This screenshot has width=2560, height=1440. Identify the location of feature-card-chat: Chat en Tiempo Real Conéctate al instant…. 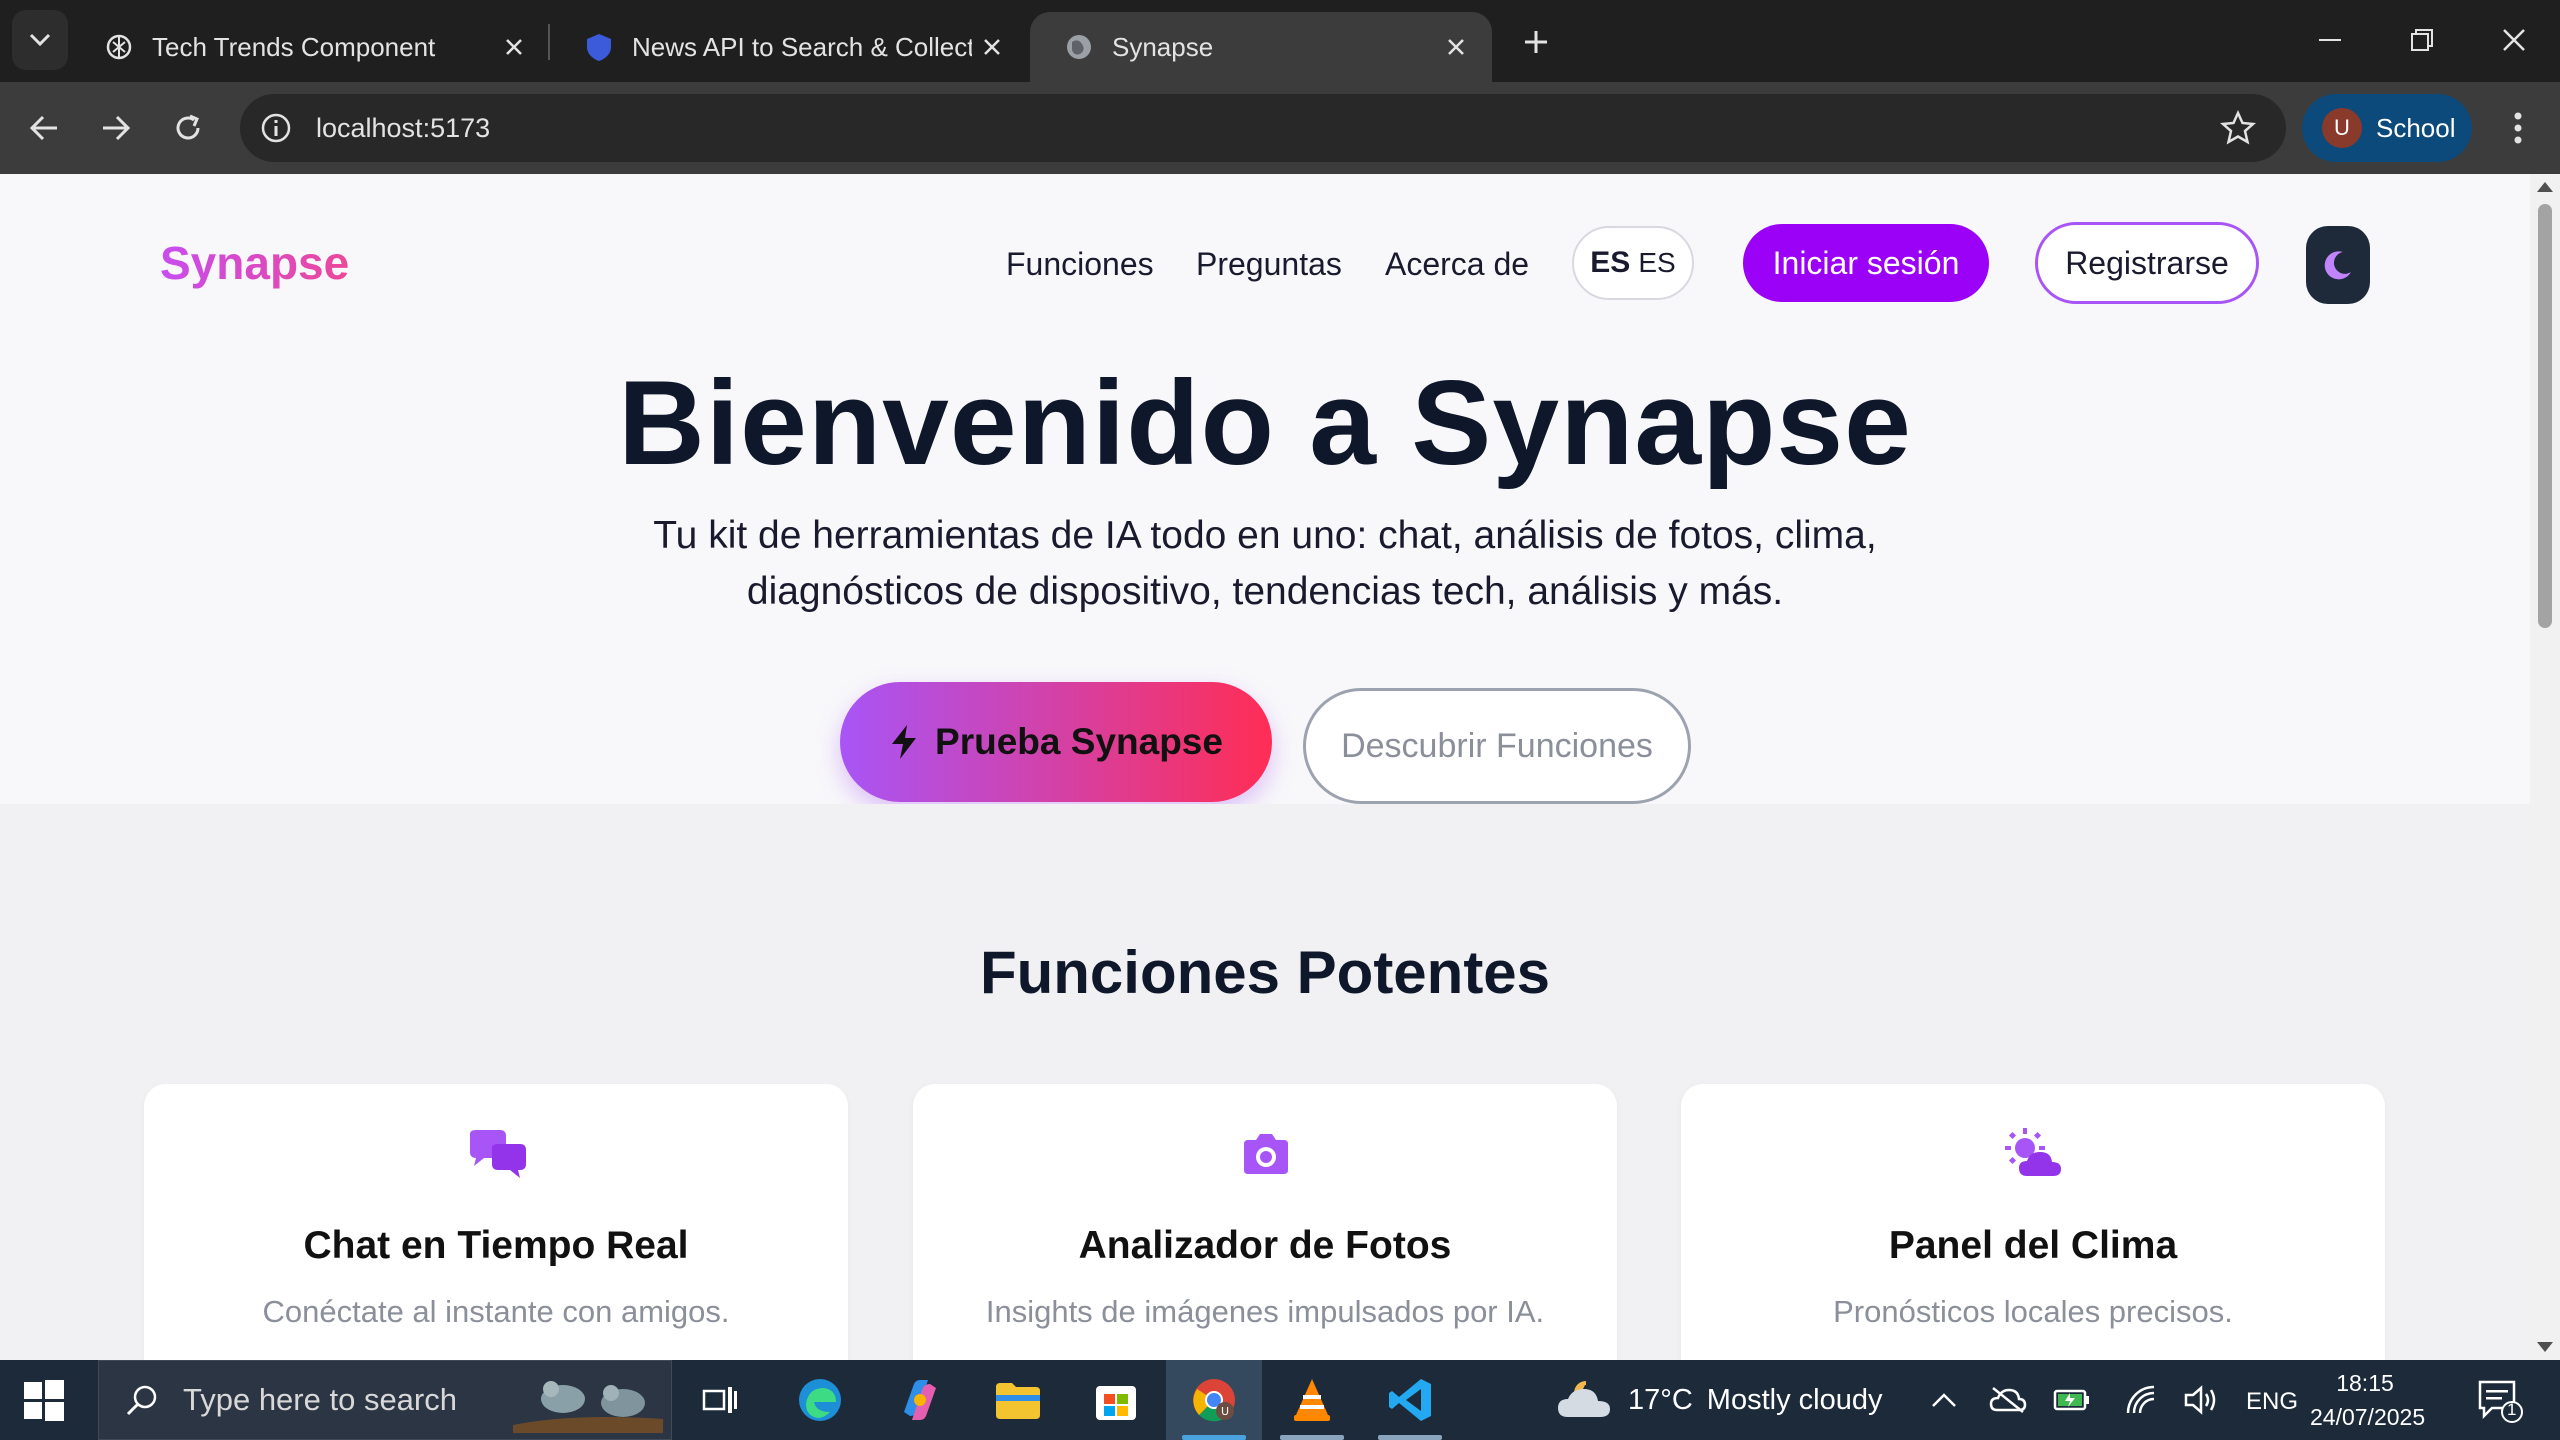
(496, 1222).